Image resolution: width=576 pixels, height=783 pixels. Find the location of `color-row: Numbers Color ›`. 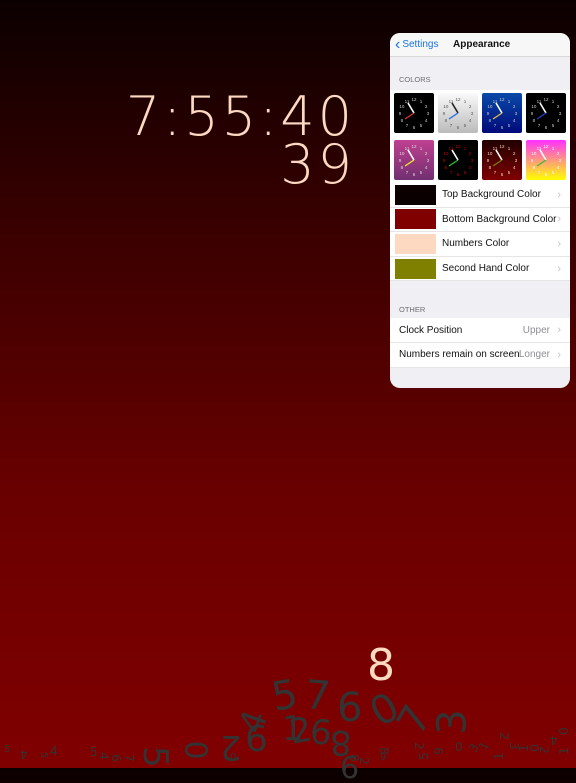

color-row: Numbers Color › is located at coordinates (480, 244).